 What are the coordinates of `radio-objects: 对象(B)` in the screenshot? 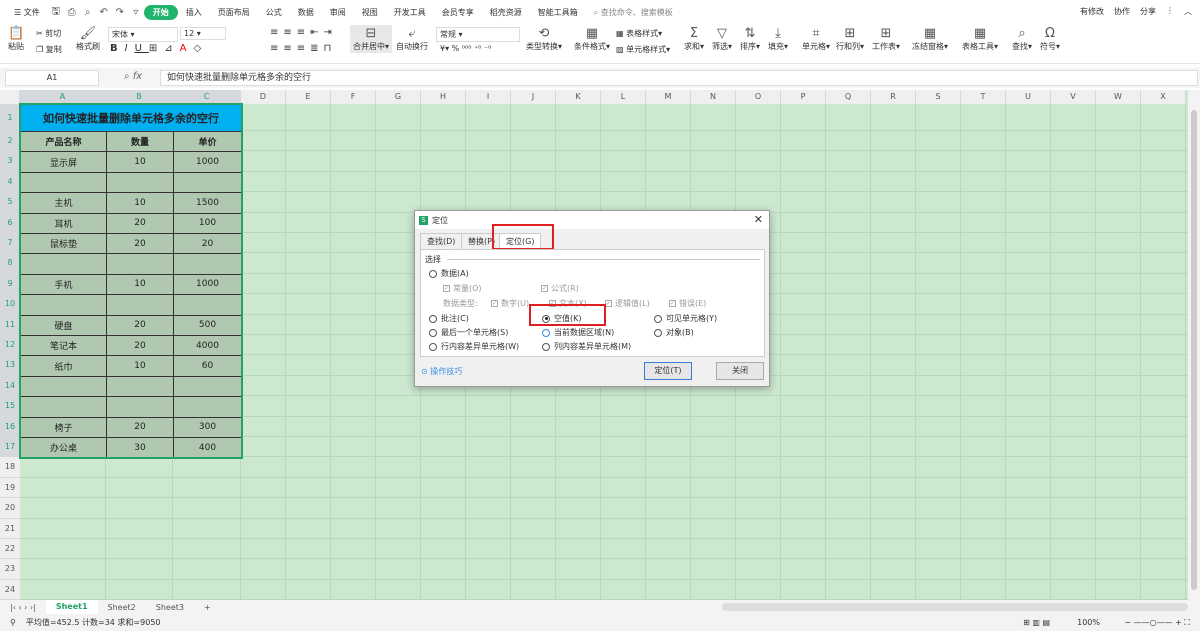 It's located at (674, 332).